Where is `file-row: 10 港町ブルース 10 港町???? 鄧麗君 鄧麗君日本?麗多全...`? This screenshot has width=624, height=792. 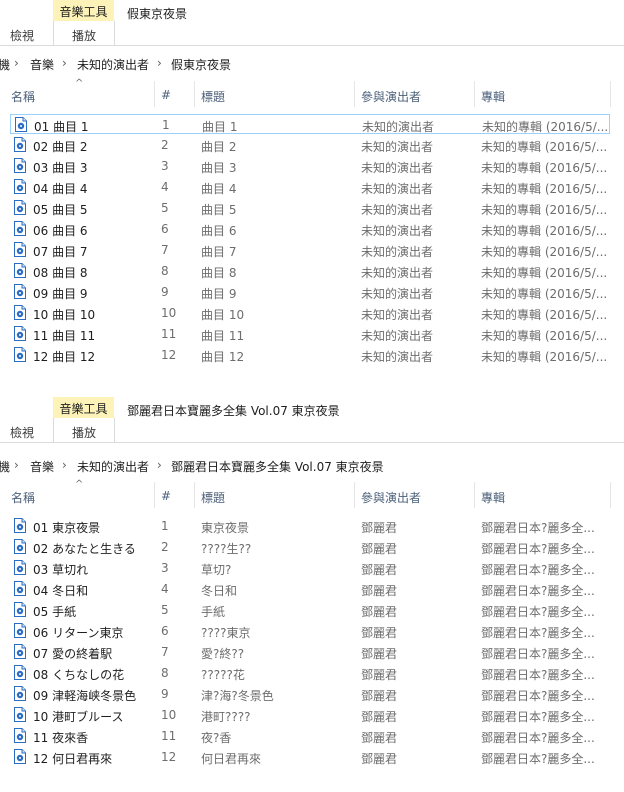
file-row: 10 港町ブルース 10 港町???? 鄧麗君 鄧麗君日本?麗多全... is located at coordinates (310, 715).